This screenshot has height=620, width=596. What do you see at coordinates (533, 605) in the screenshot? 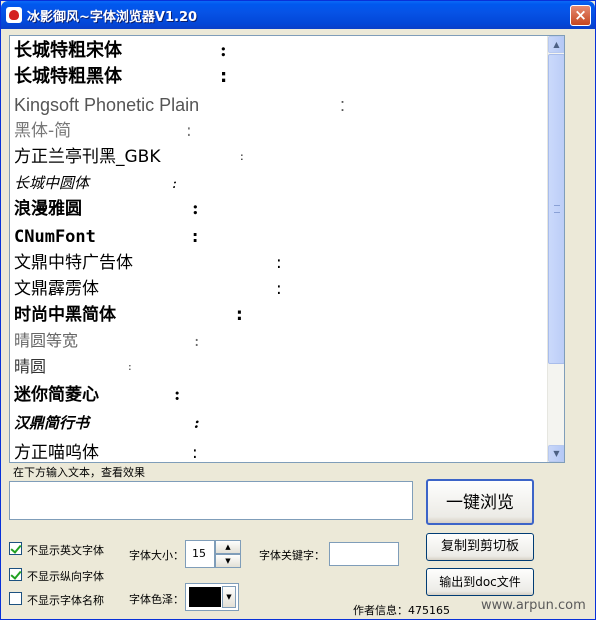
I see `watermark-text: www.arpun.com` at bounding box center [533, 605].